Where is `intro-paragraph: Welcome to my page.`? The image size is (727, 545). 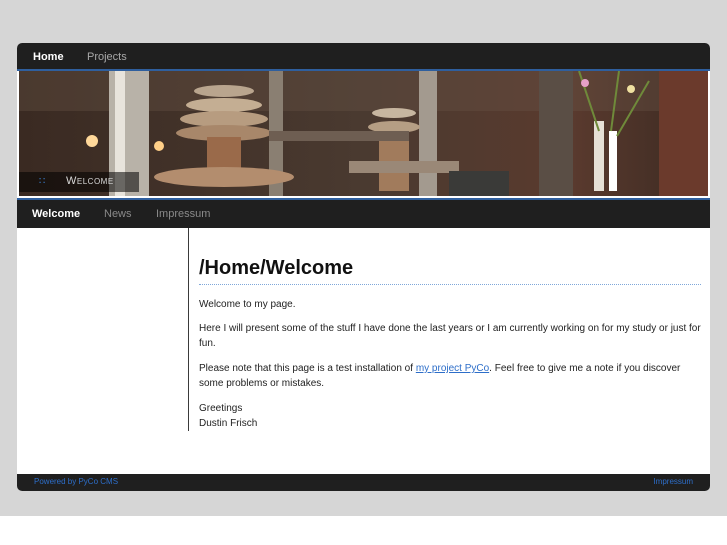
intro-paragraph: Welcome to my page. is located at coordinates (247, 304).